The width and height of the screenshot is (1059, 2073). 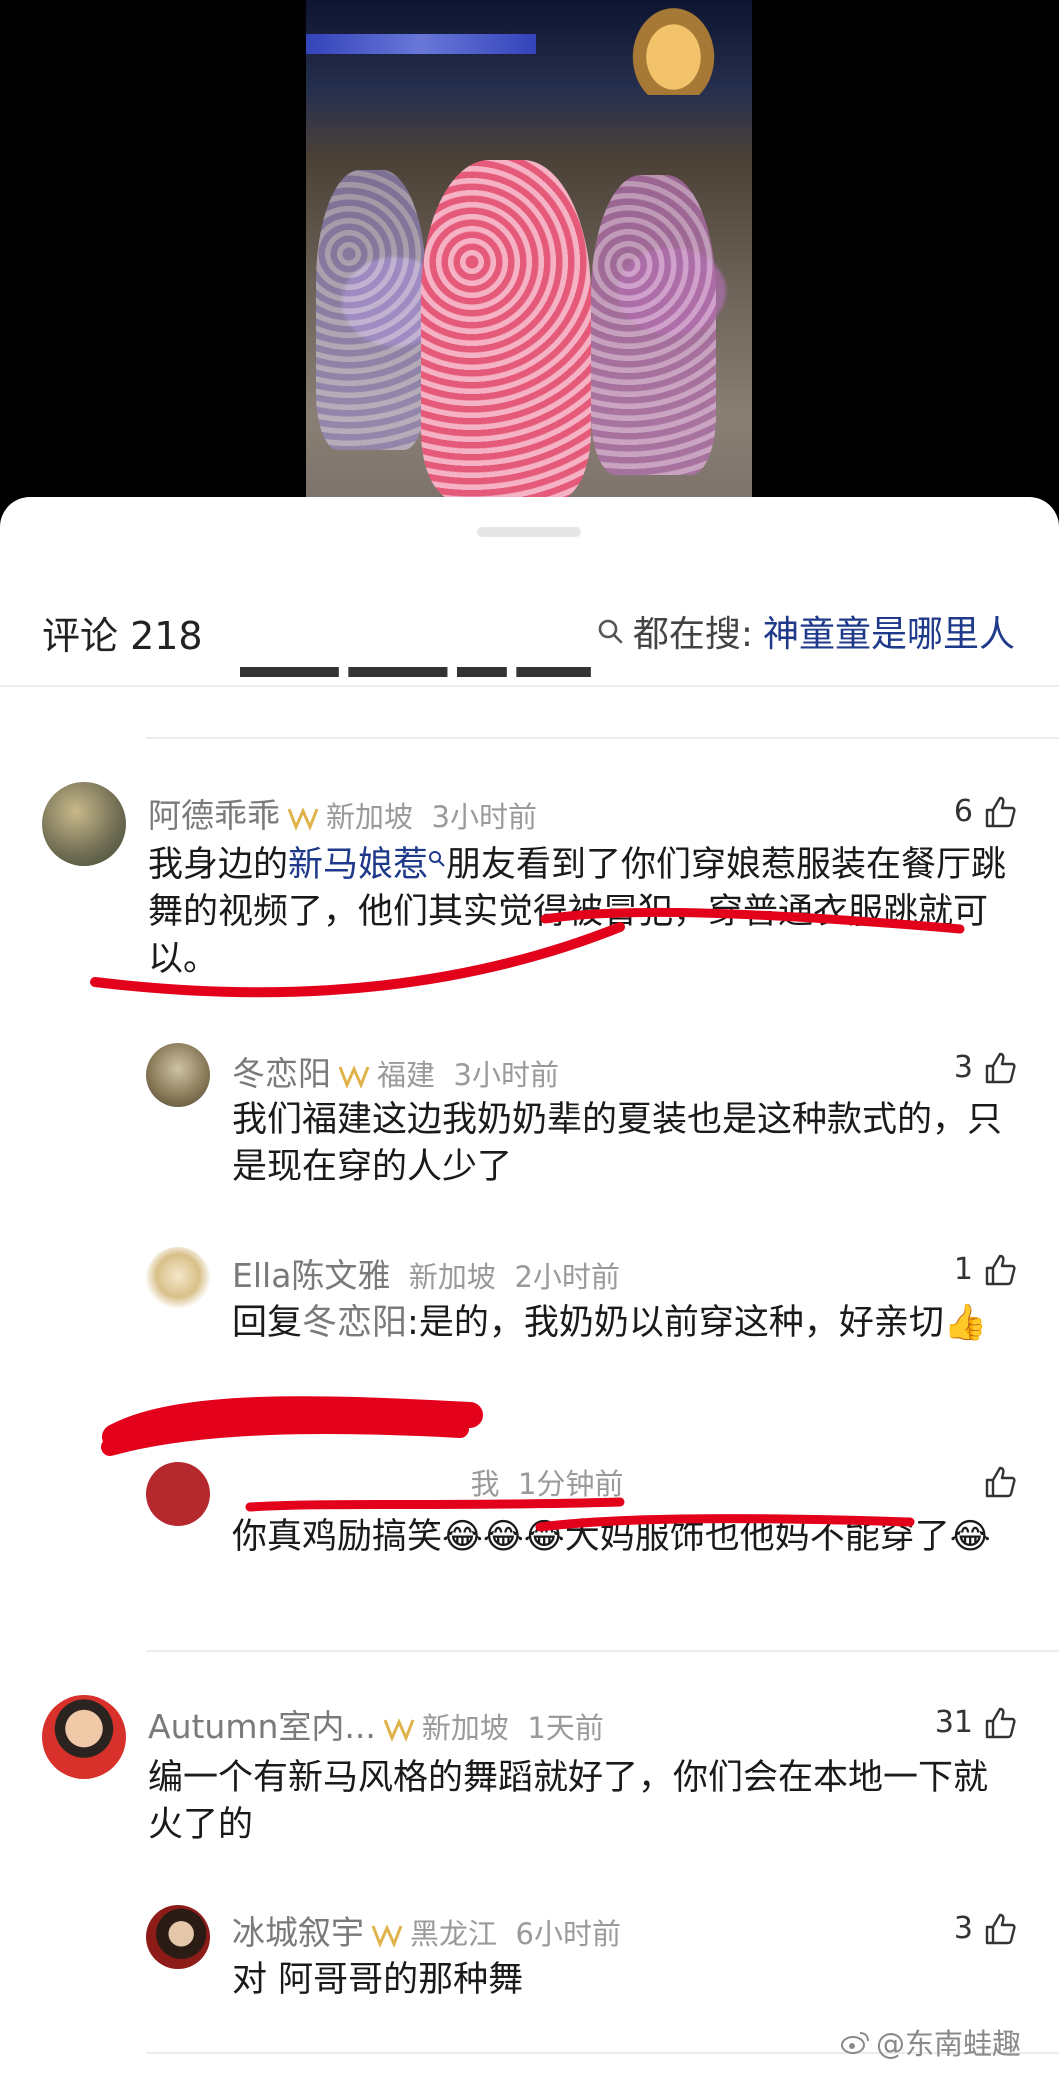 What do you see at coordinates (529, 532) in the screenshot?
I see `drag-handle` at bounding box center [529, 532].